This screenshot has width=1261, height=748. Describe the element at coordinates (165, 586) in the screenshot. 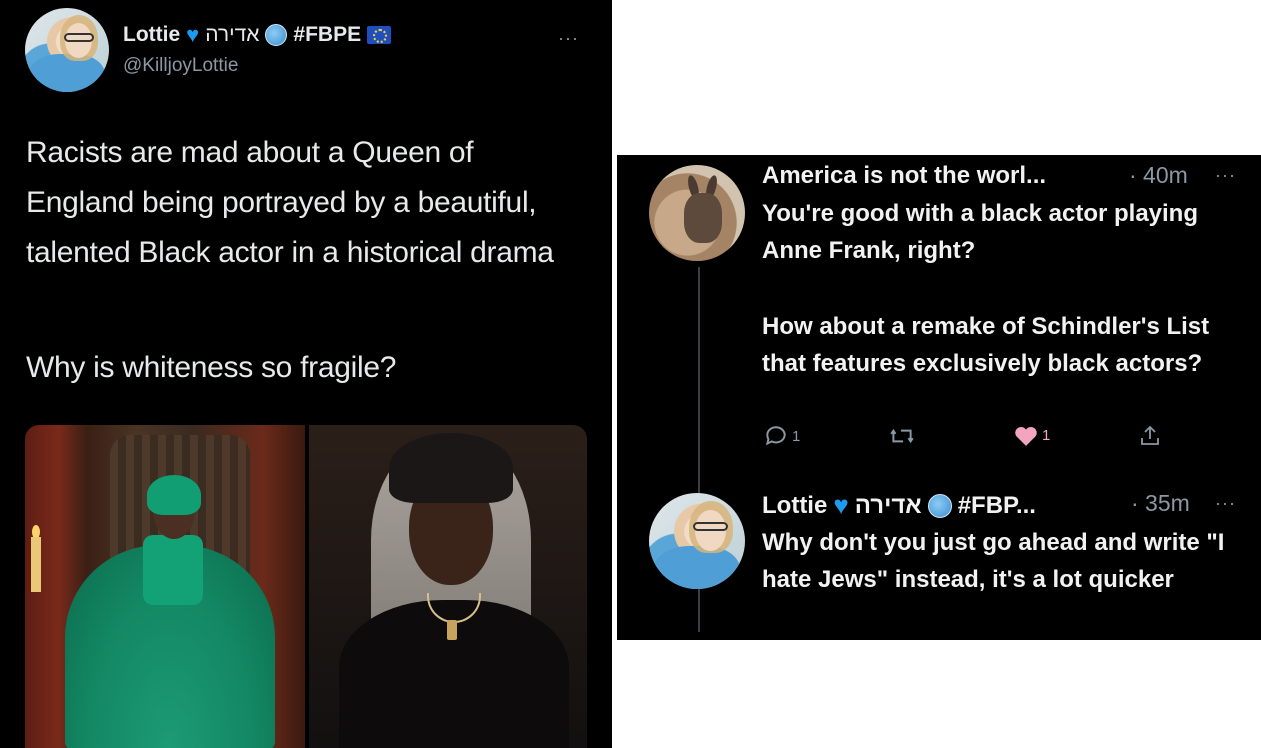

I see `media-photo-green-dress` at that location.